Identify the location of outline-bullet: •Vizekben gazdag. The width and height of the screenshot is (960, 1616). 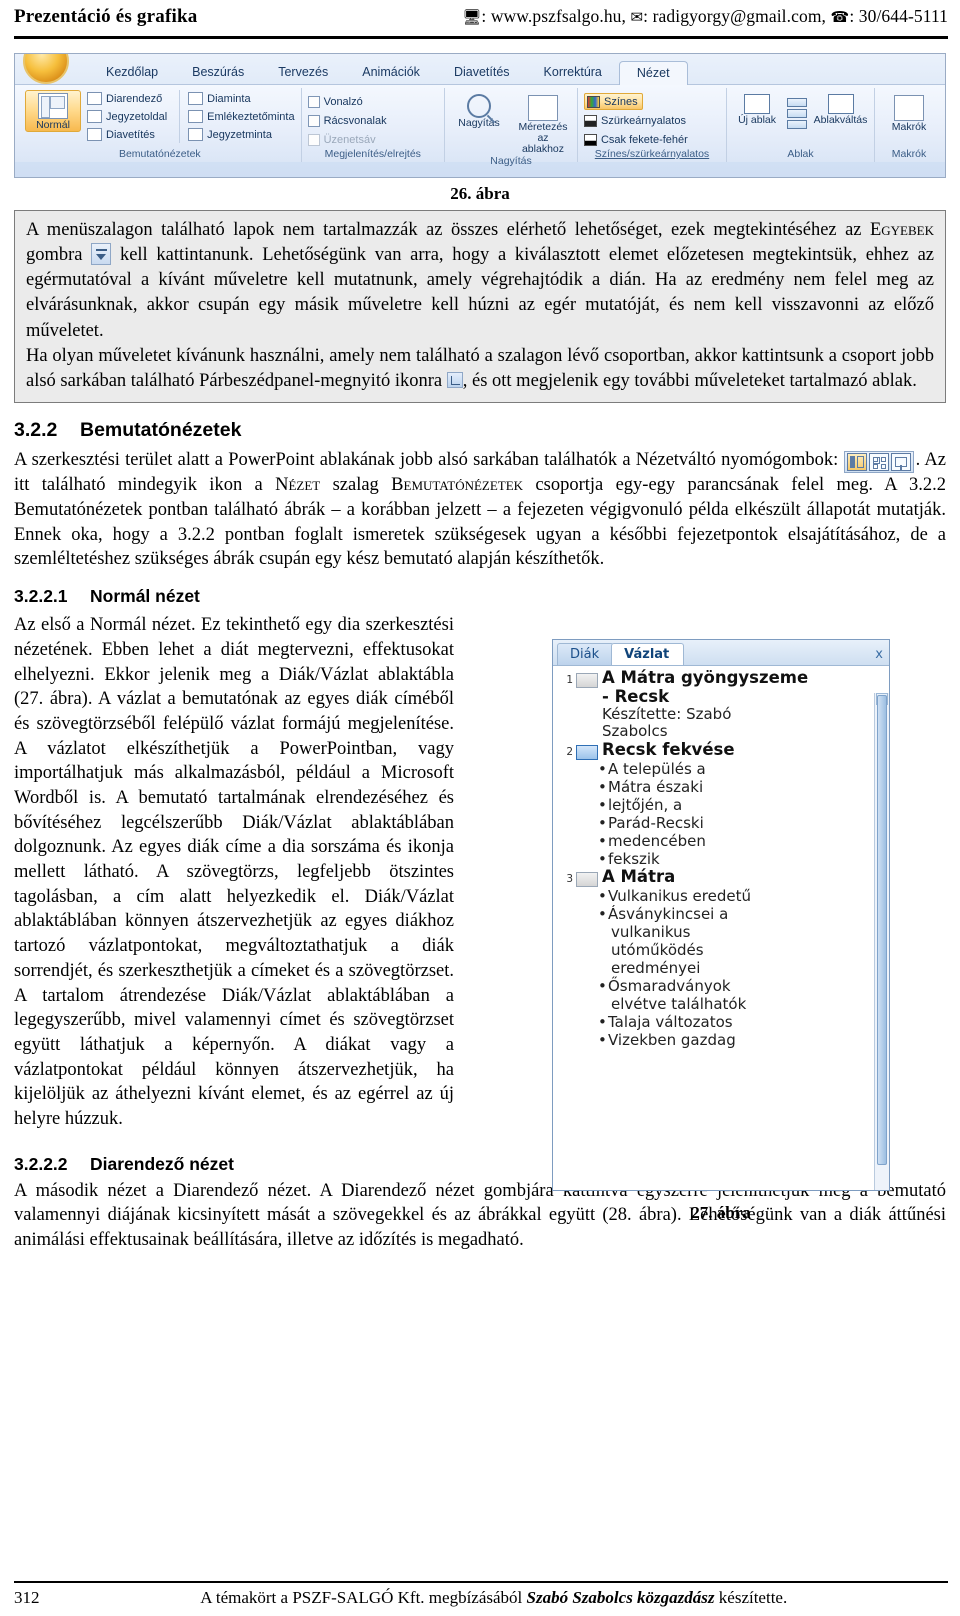
(743, 1040).